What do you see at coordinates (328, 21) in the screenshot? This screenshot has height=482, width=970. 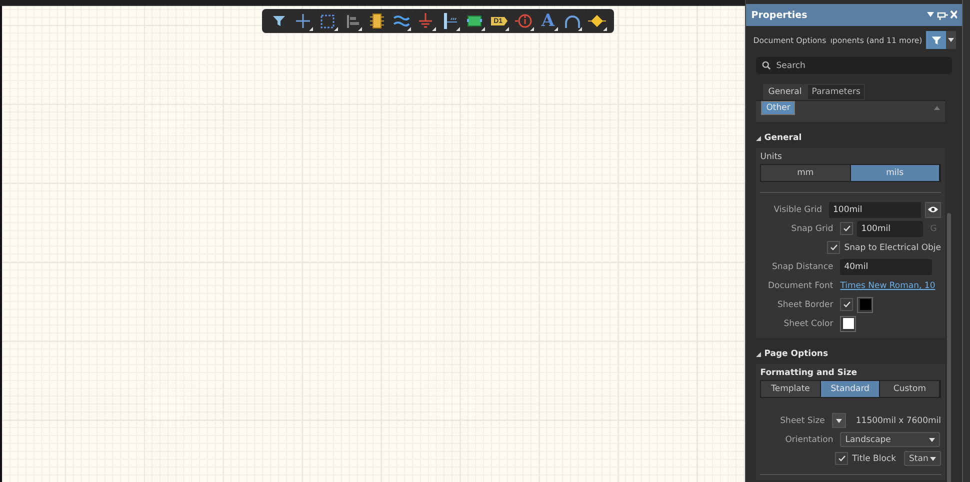 I see `dashed-rectangle-icon` at bounding box center [328, 21].